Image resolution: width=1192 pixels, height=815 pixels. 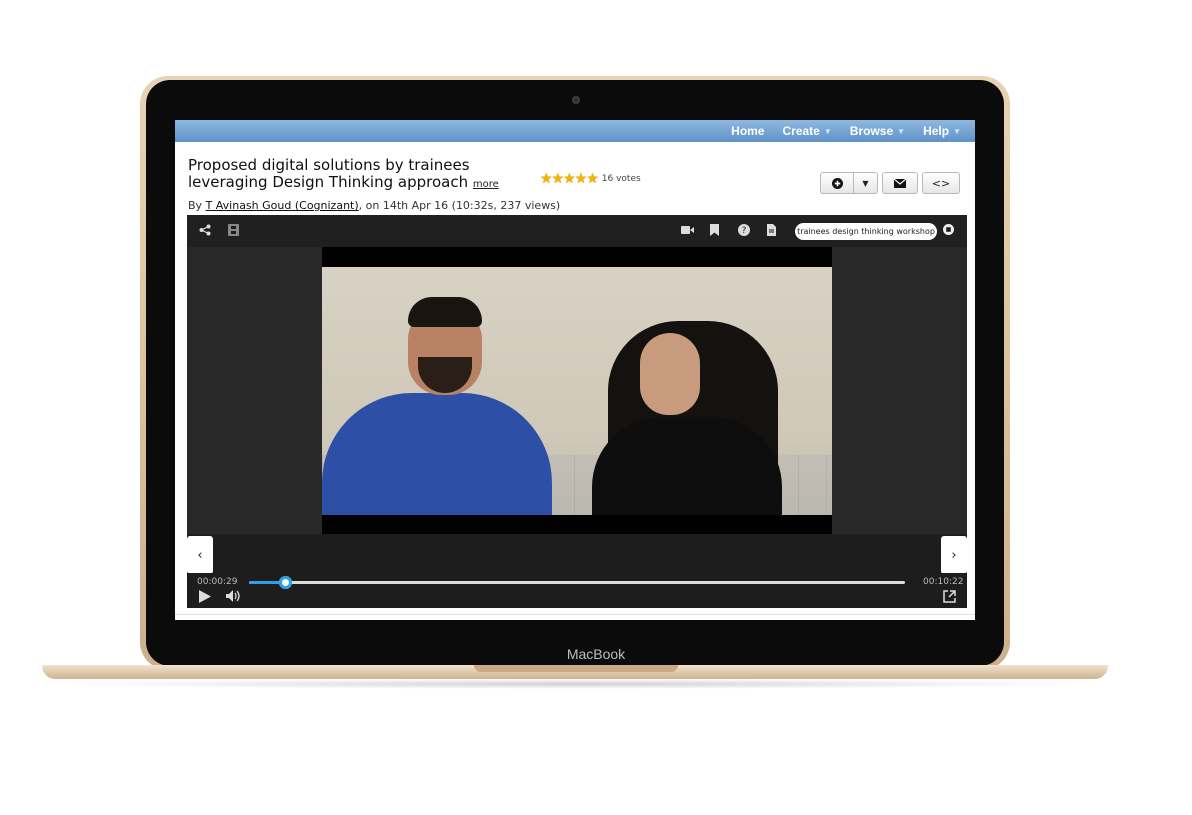 I want to click on film-icon, so click(x=233, y=231).